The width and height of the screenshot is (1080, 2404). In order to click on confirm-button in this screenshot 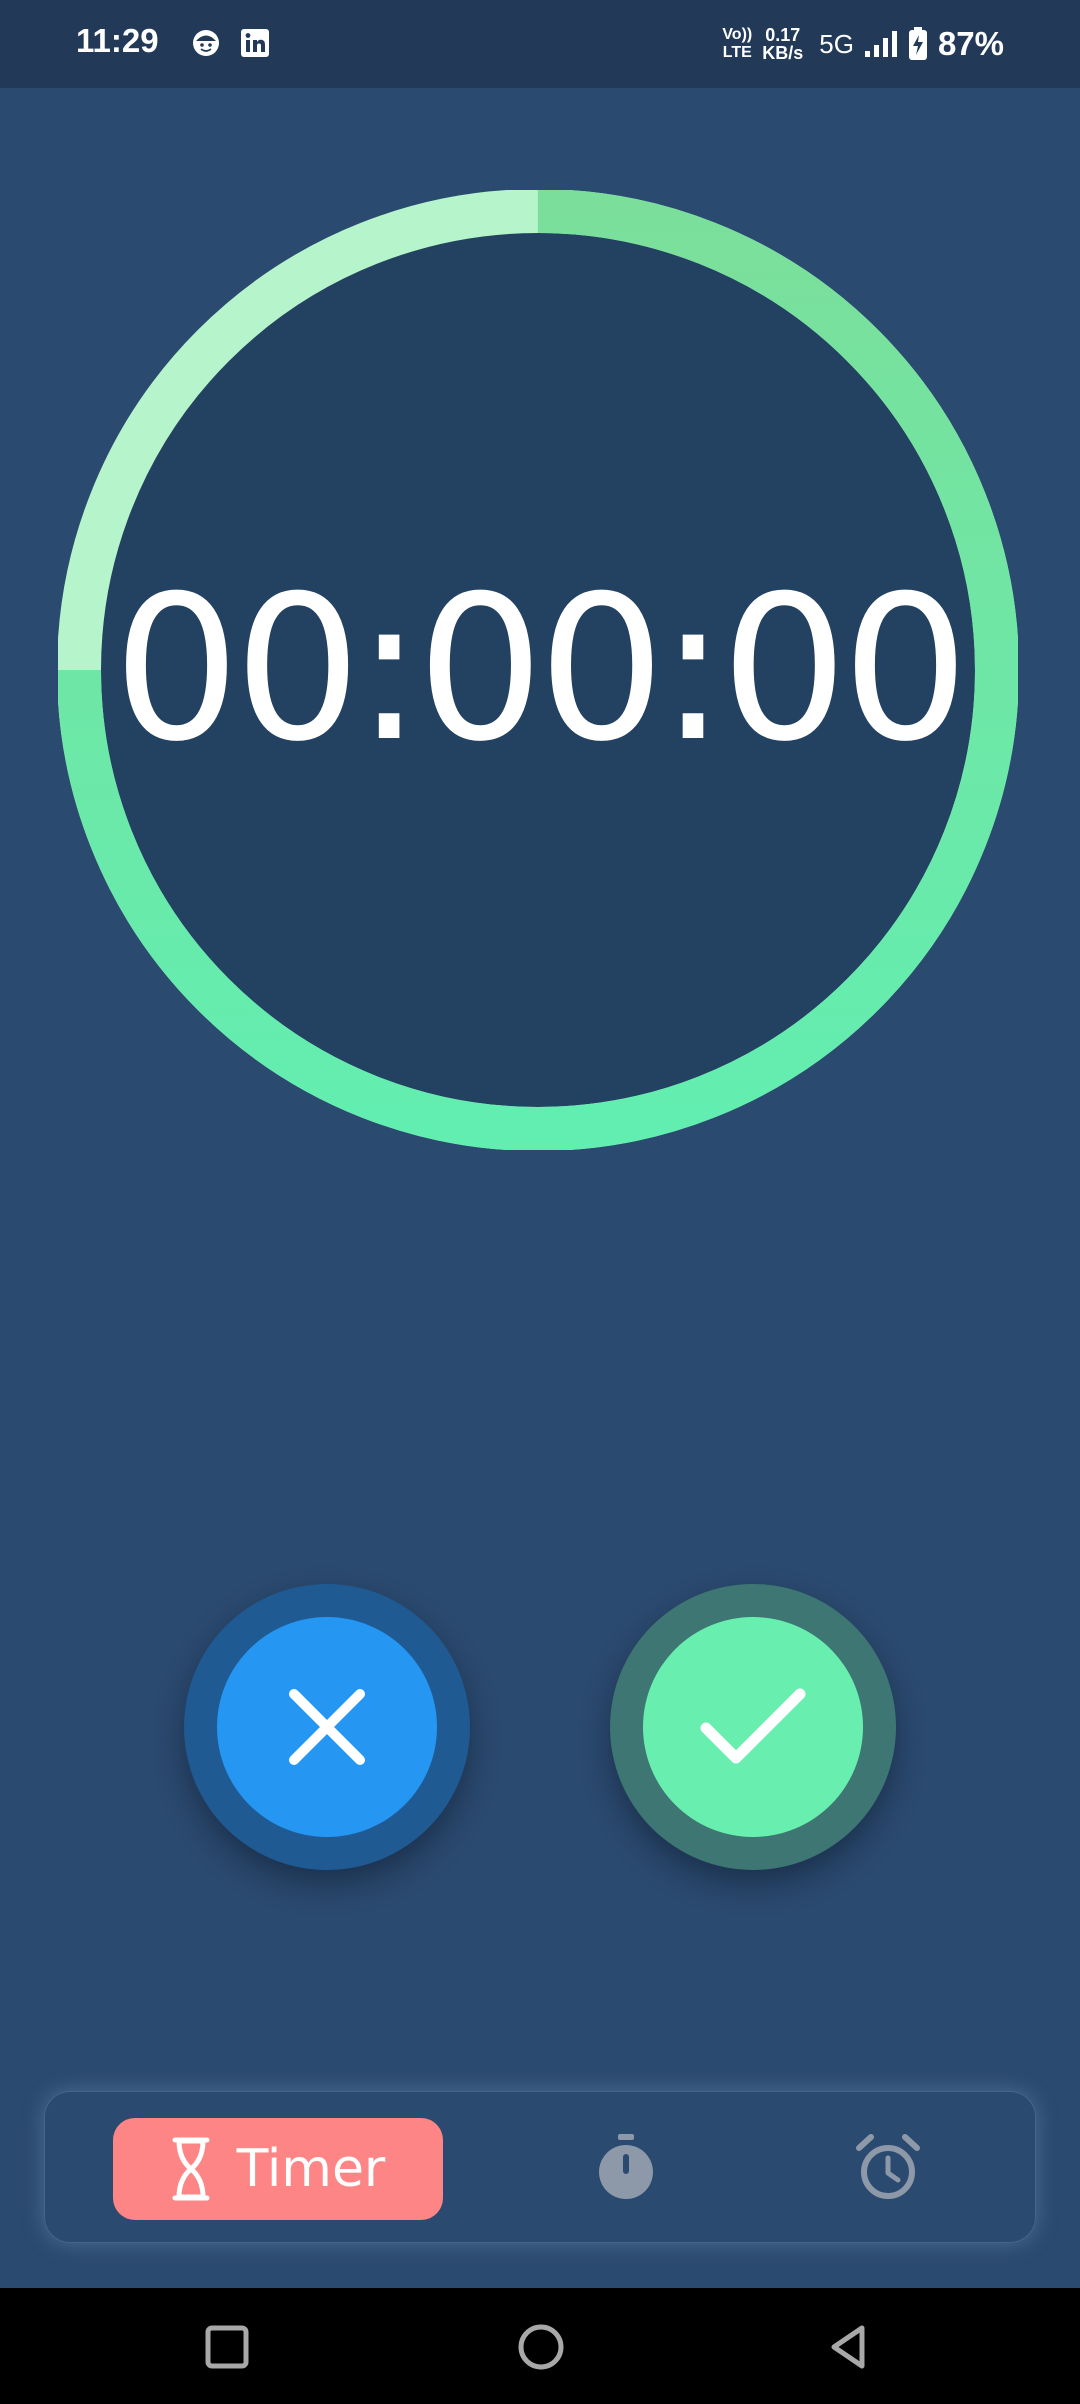, I will do `click(753, 1727)`.